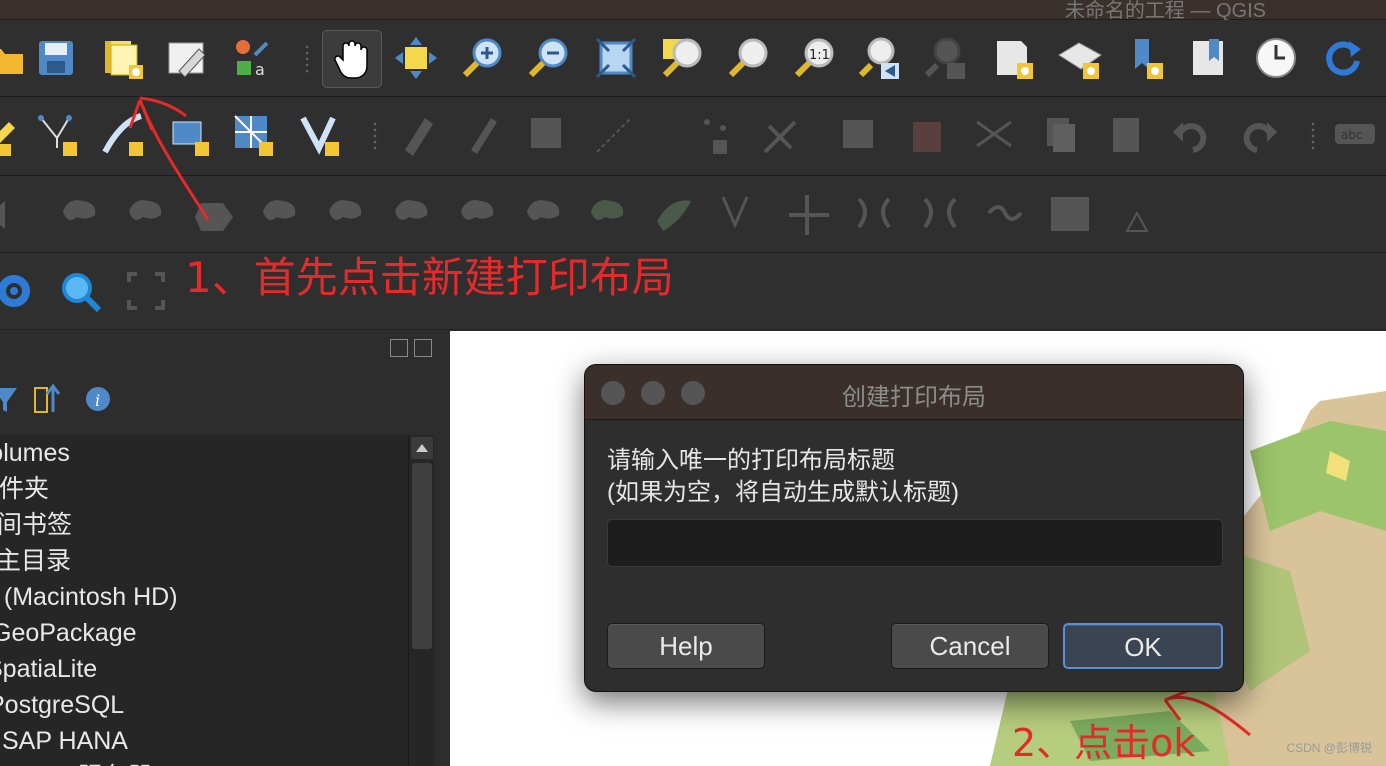 The width and height of the screenshot is (1386, 766). What do you see at coordinates (429, 277) in the screenshot?
I see `annotation-step1: 1、首先点击新建打印布局` at bounding box center [429, 277].